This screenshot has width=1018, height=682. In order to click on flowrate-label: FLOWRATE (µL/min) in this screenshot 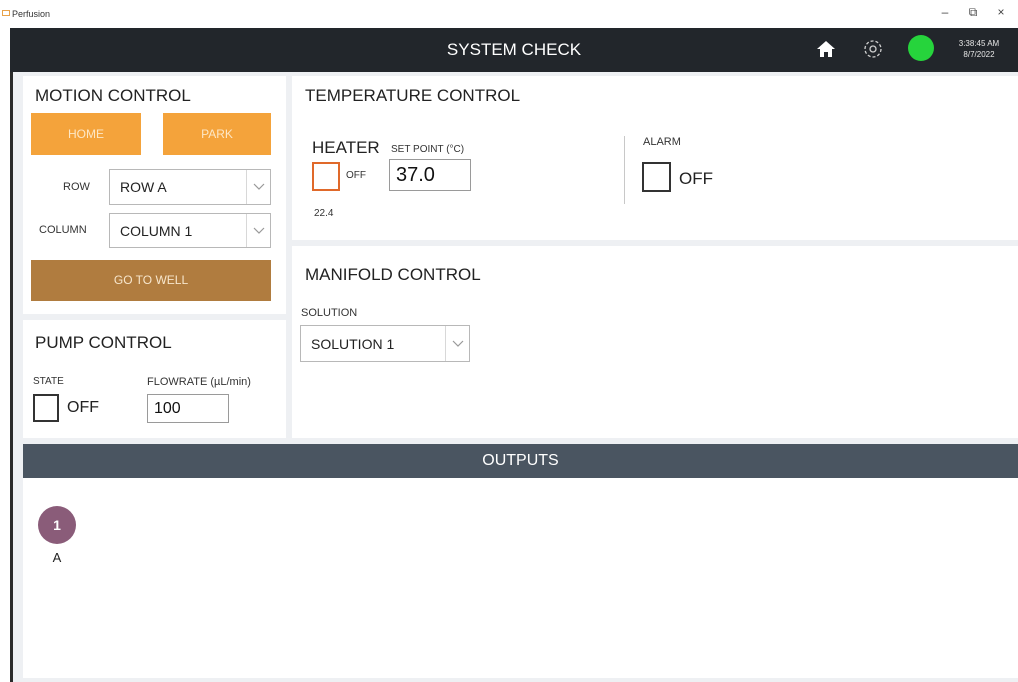, I will do `click(199, 382)`.